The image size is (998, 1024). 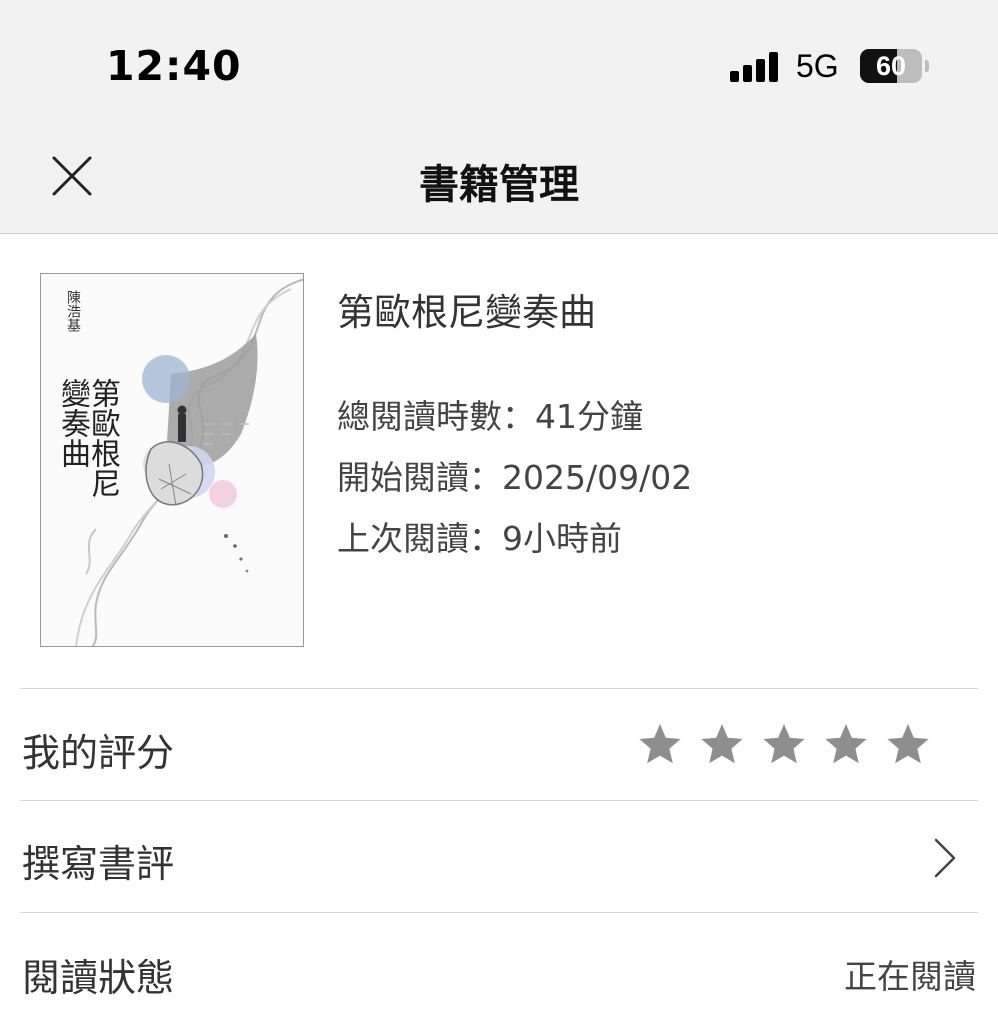 I want to click on total-reading-time: 總閱讀時數：41分鐘, so click(x=490, y=416).